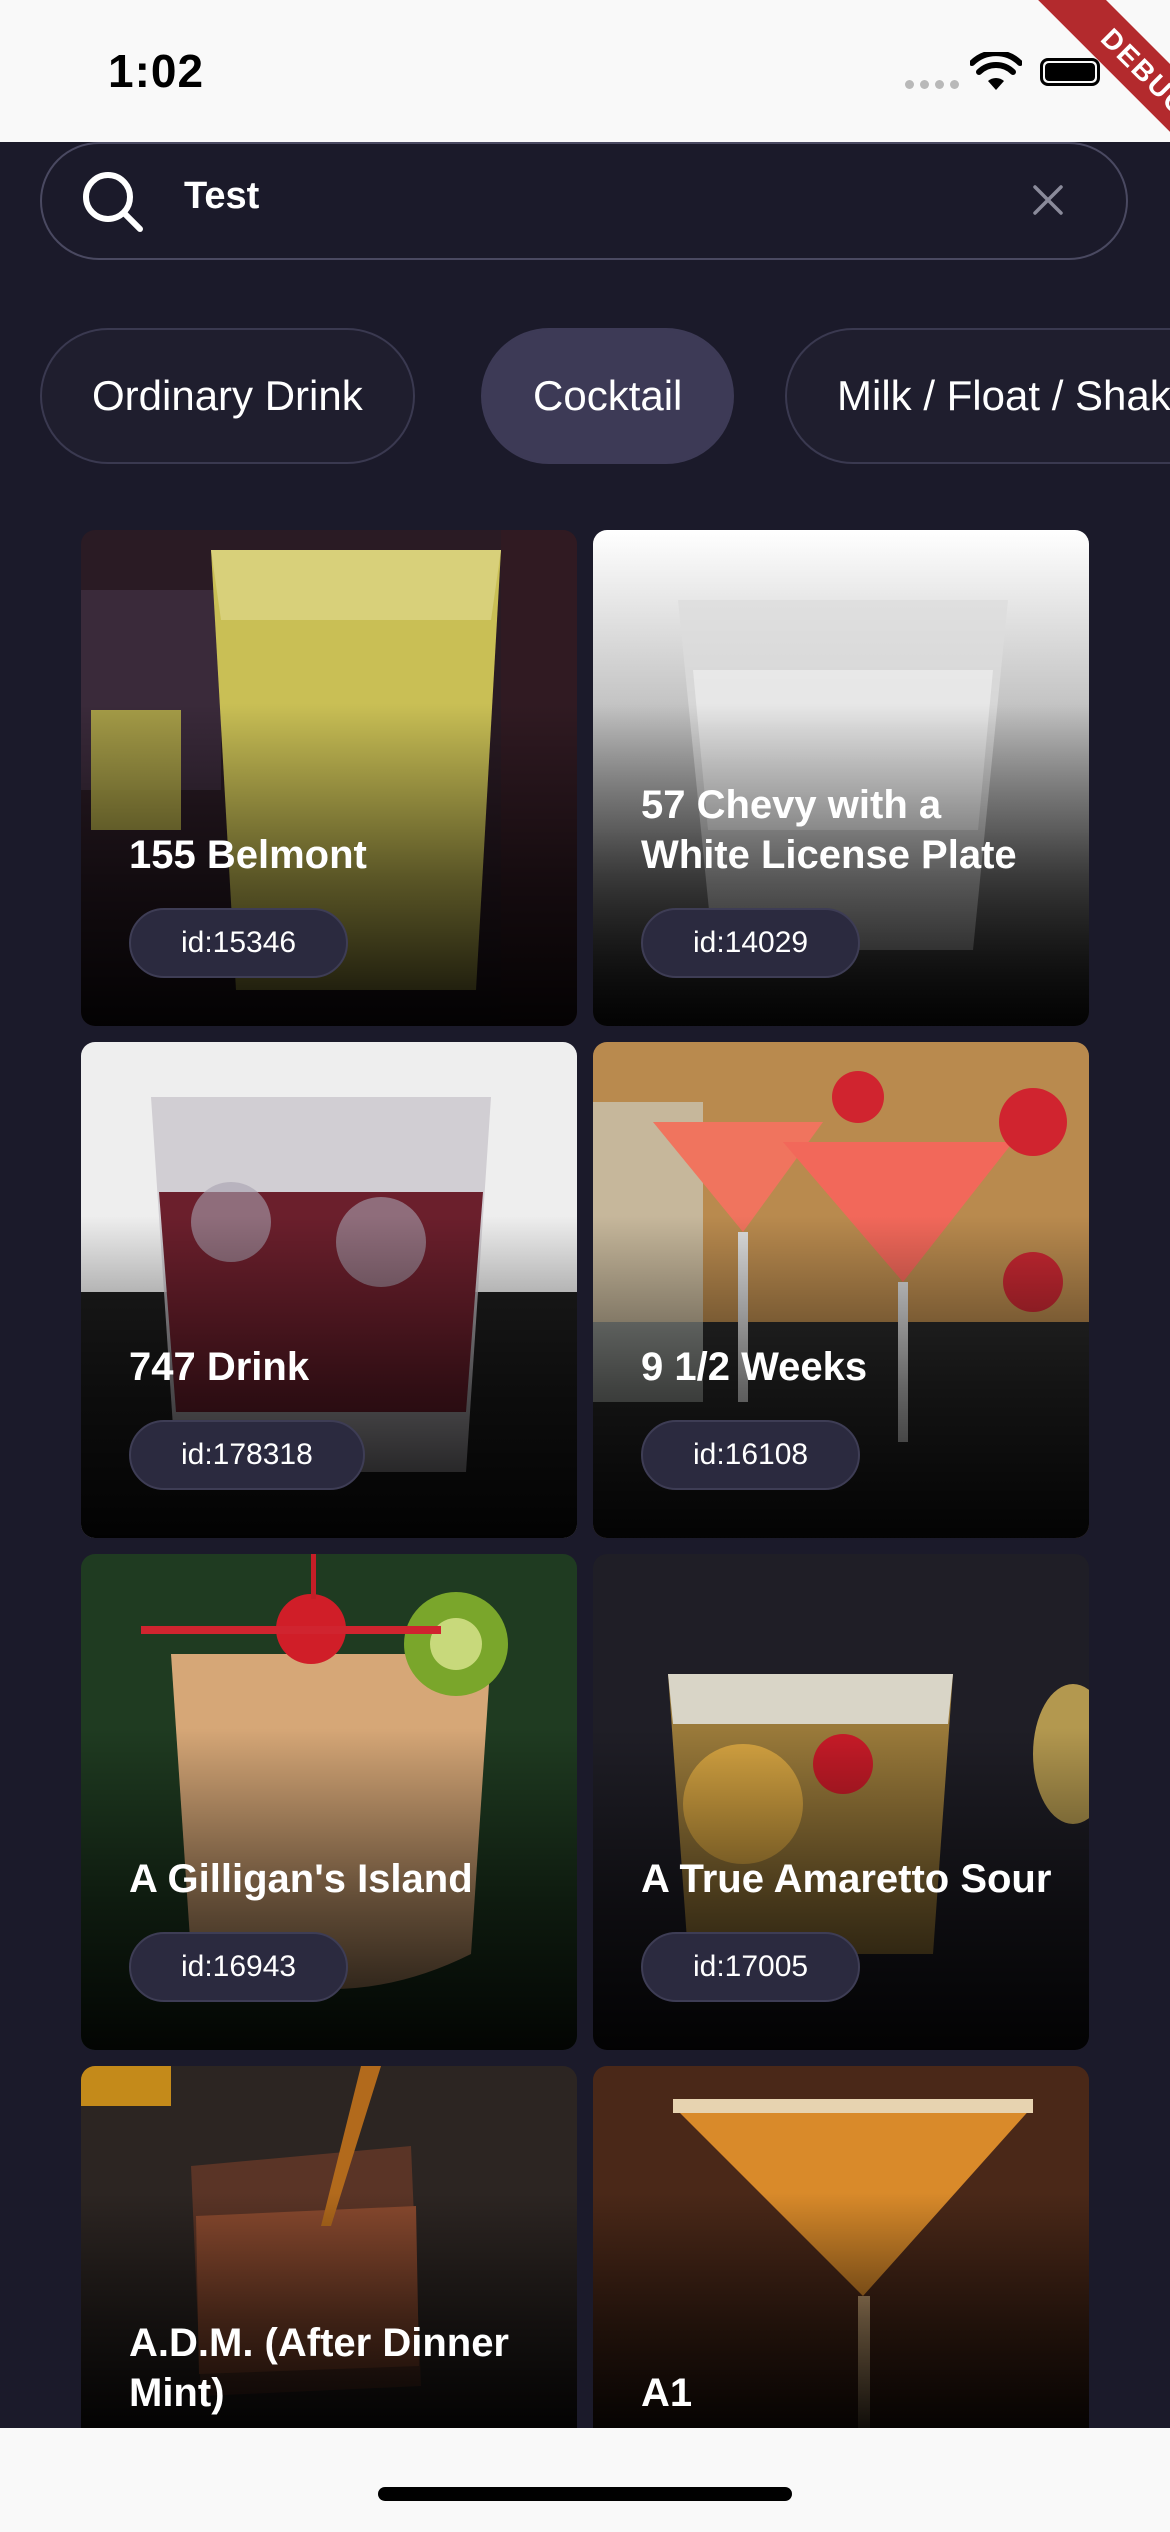  Describe the element at coordinates (667, 2393) in the screenshot. I see `drink-name: A1` at that location.